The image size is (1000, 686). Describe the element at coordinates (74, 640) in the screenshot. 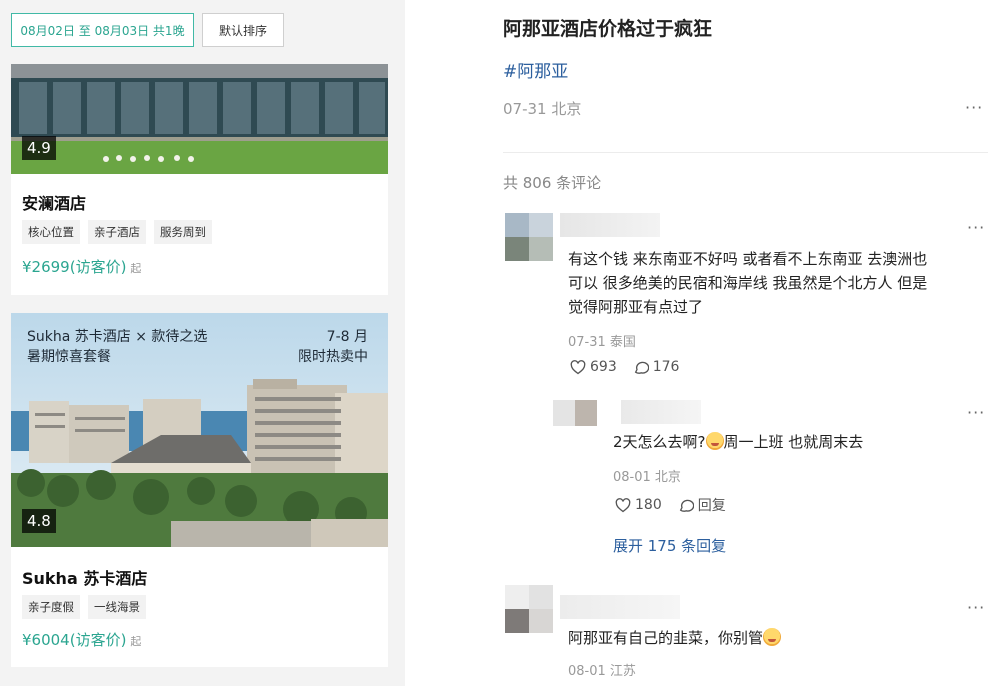

I see `price-amount: ¥6004(访客价)` at that location.